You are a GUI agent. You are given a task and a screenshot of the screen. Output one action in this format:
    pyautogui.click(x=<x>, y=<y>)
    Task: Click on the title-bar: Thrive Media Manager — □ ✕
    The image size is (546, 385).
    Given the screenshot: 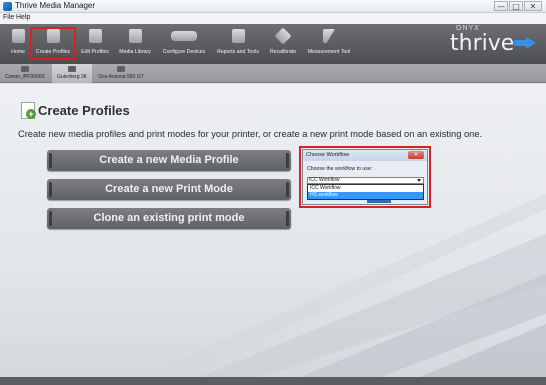 What is the action you would take?
    pyautogui.click(x=273, y=6)
    